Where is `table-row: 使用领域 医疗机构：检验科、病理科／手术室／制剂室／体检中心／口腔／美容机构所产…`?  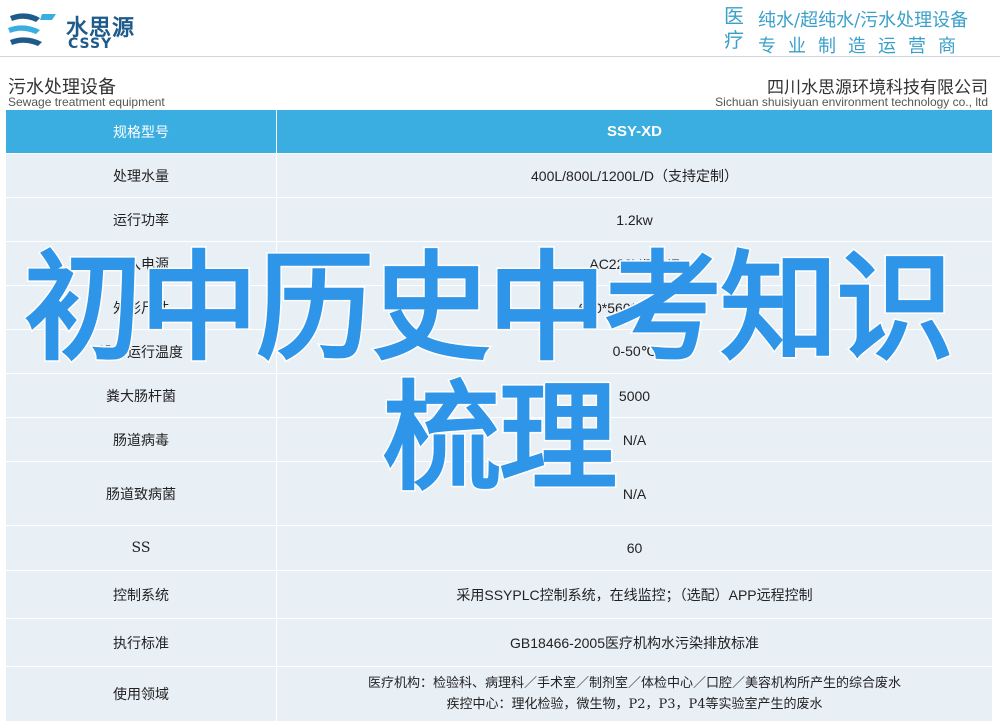
table-row: 使用领域 医疗机构：检验科、病理科／手术室／制剂室／体检中心／口腔／美容机构所产… is located at coordinates (499, 694).